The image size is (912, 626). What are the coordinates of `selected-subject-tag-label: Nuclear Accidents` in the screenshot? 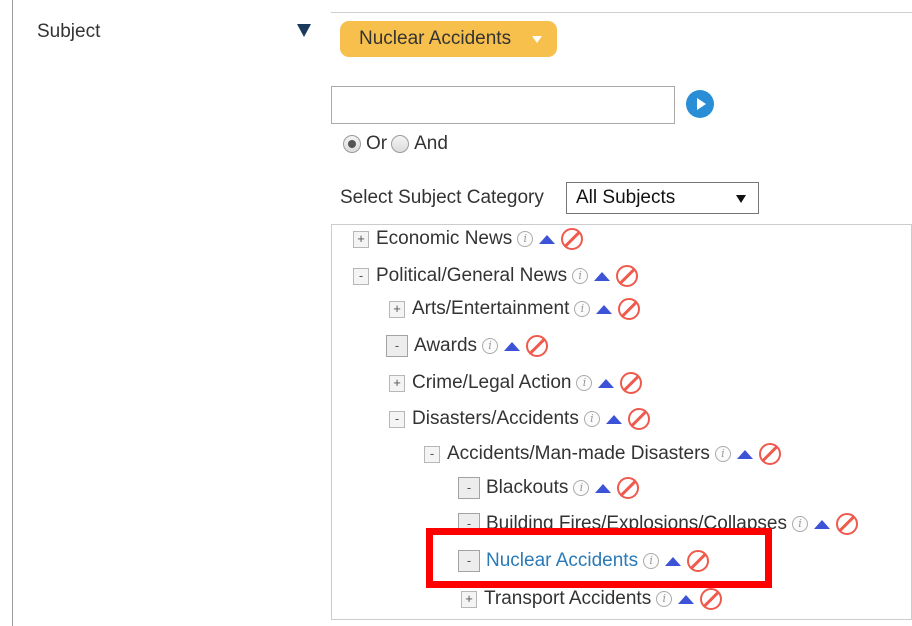 It's located at (435, 38).